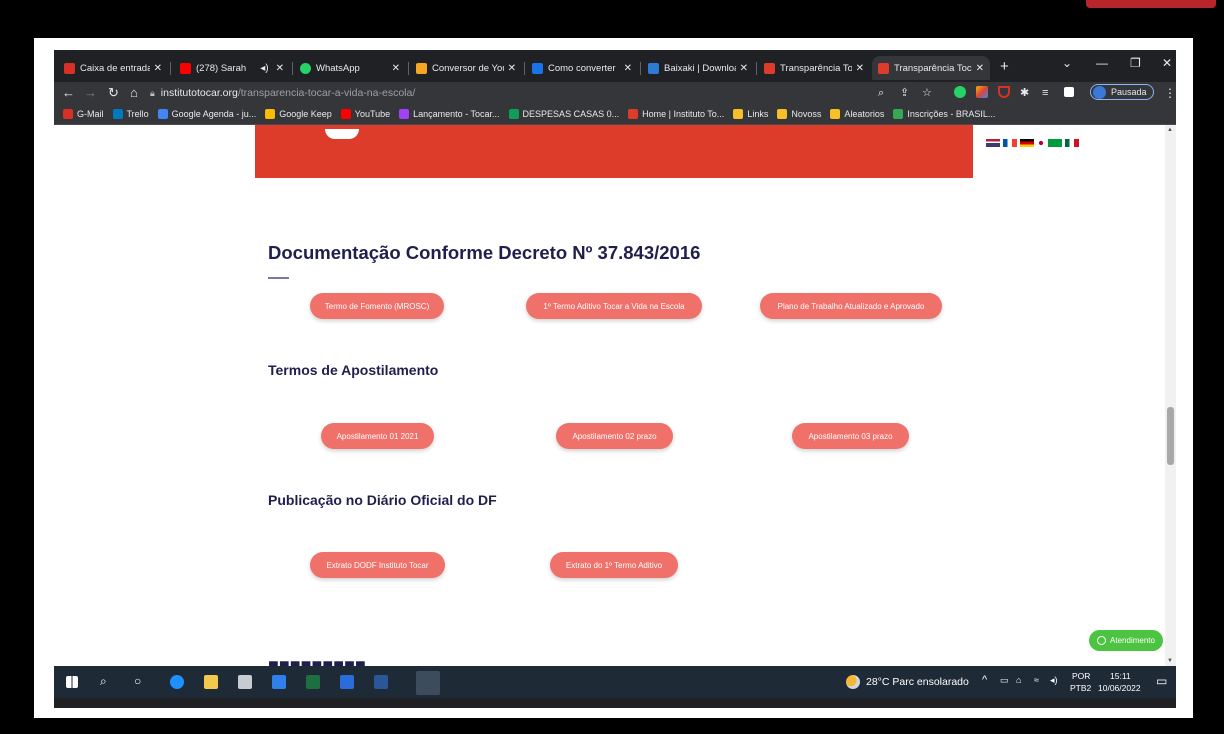  I want to click on extrato-aditivo-button: Extrato do 1º Termo Aditivo, so click(614, 565).